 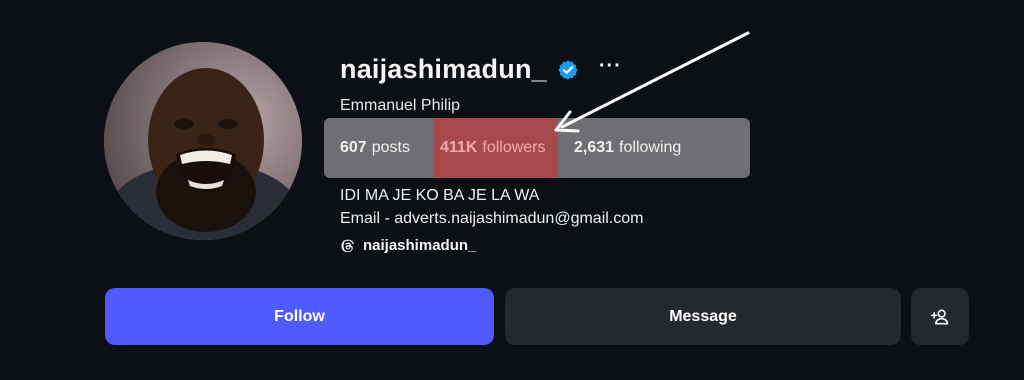 I want to click on message-button: Message, so click(x=703, y=316).